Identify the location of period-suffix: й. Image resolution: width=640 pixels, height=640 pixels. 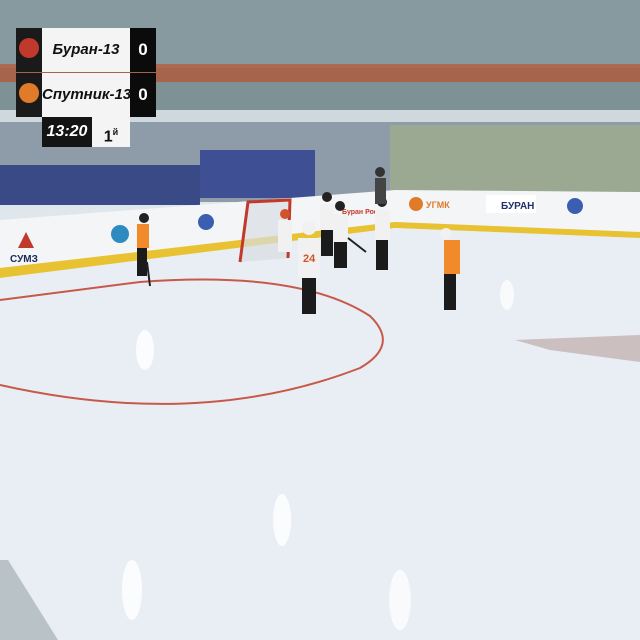
(115, 132).